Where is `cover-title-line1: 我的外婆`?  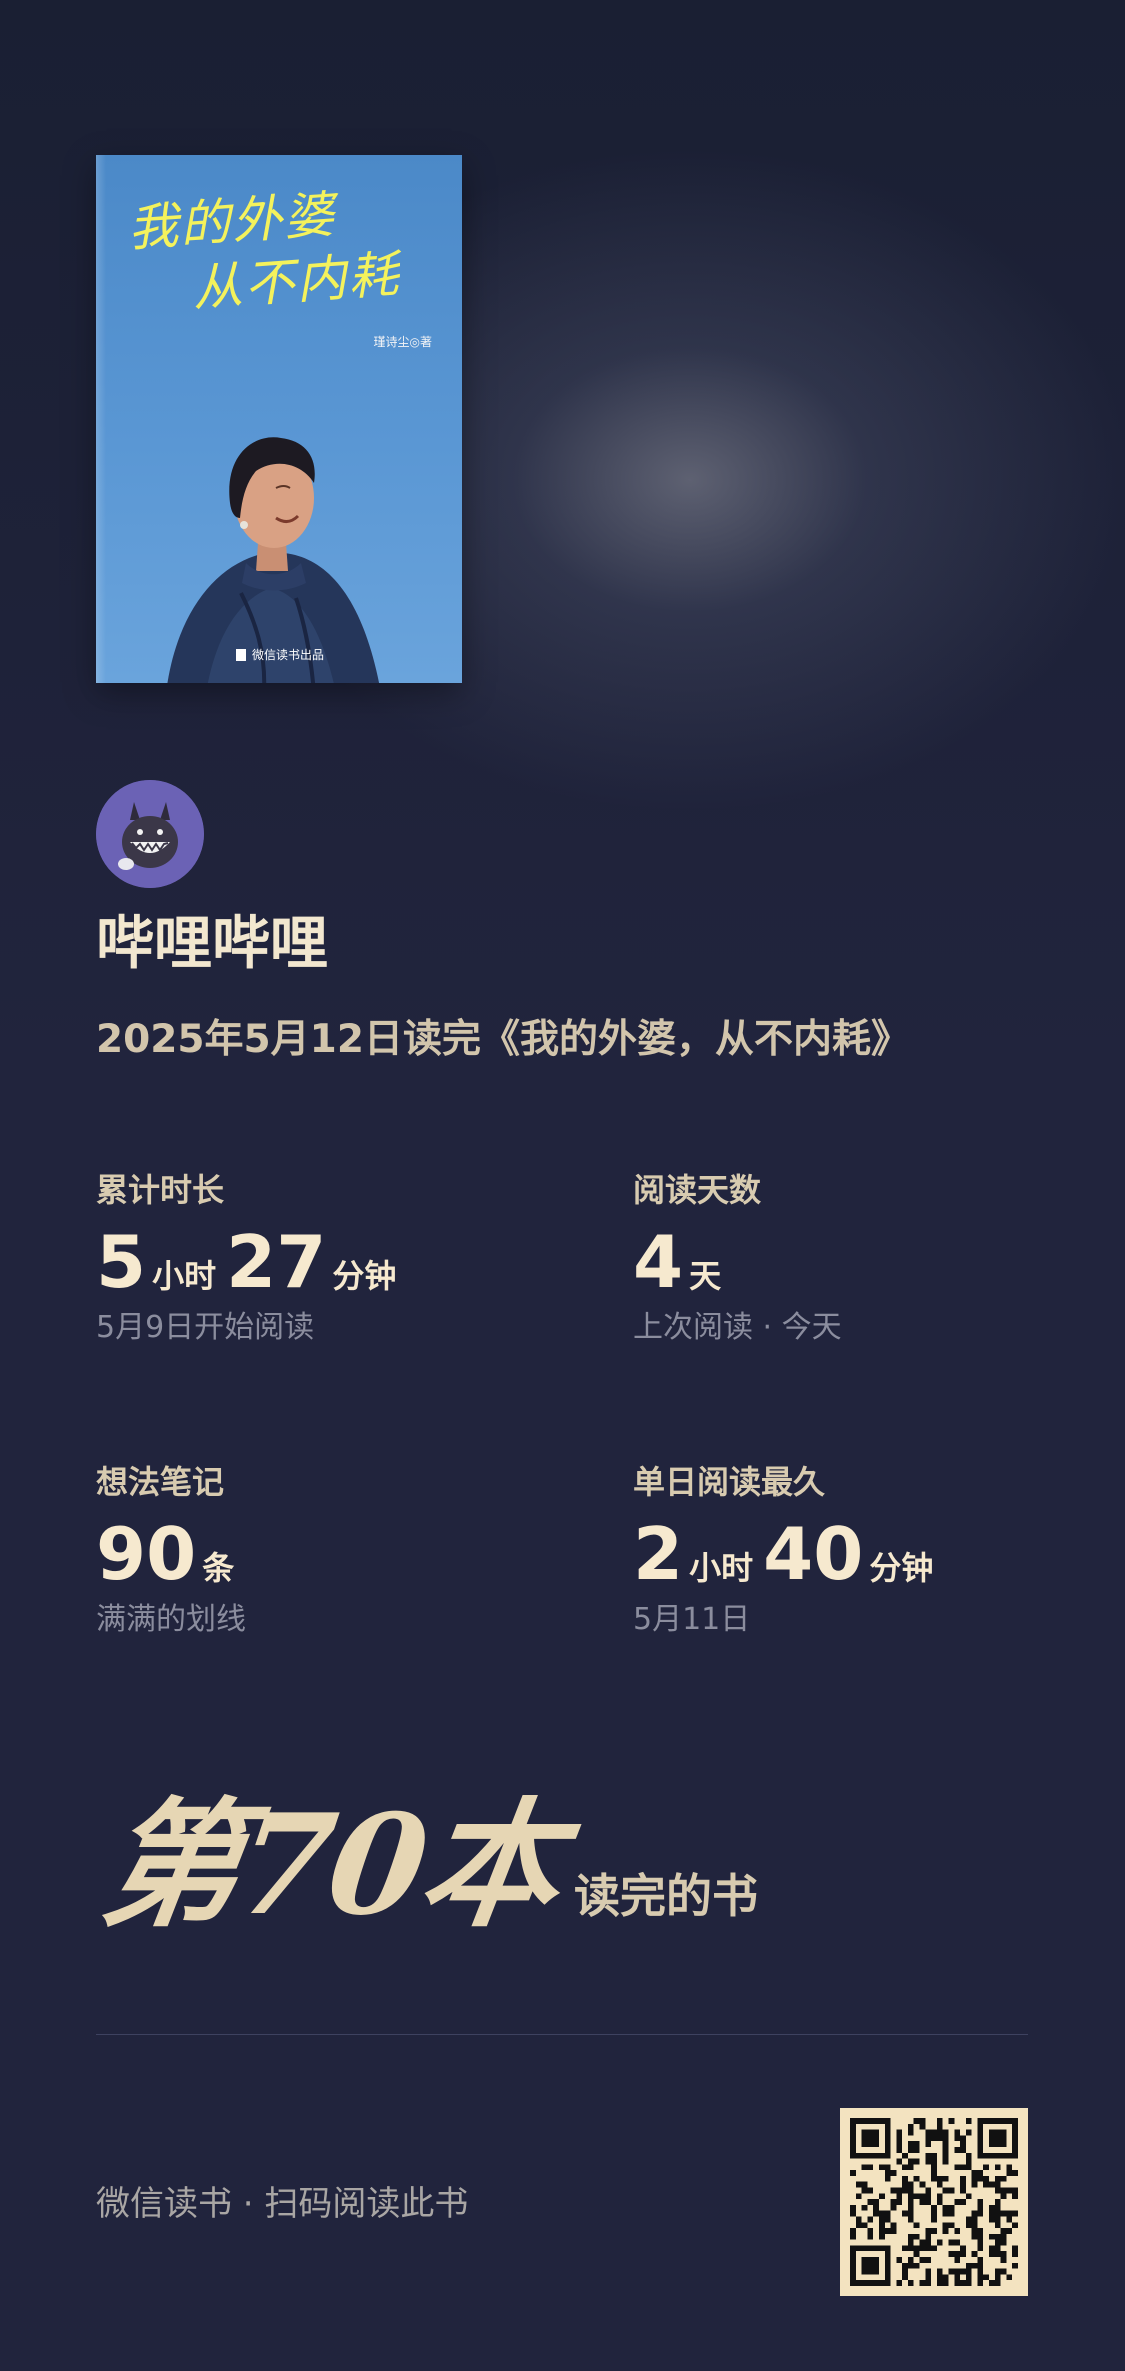 cover-title-line1: 我的外婆 is located at coordinates (232, 221).